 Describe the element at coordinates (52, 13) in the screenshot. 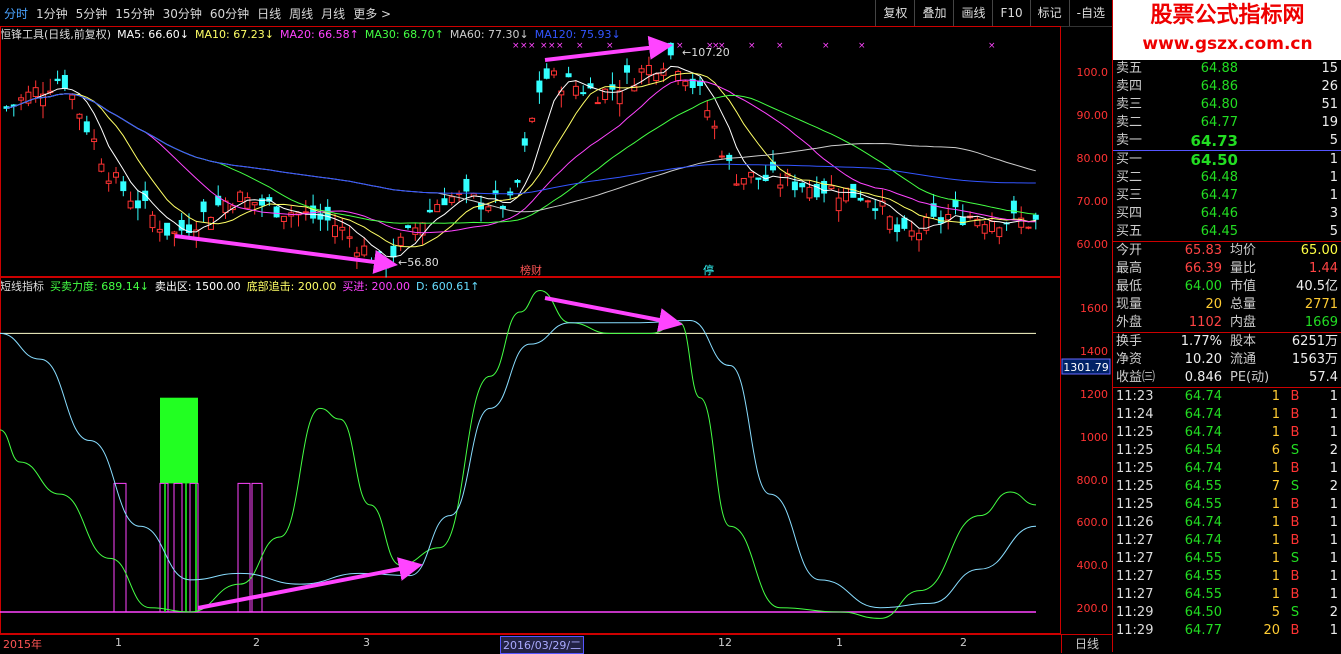

I see `period-tab-1: 1分钟` at that location.